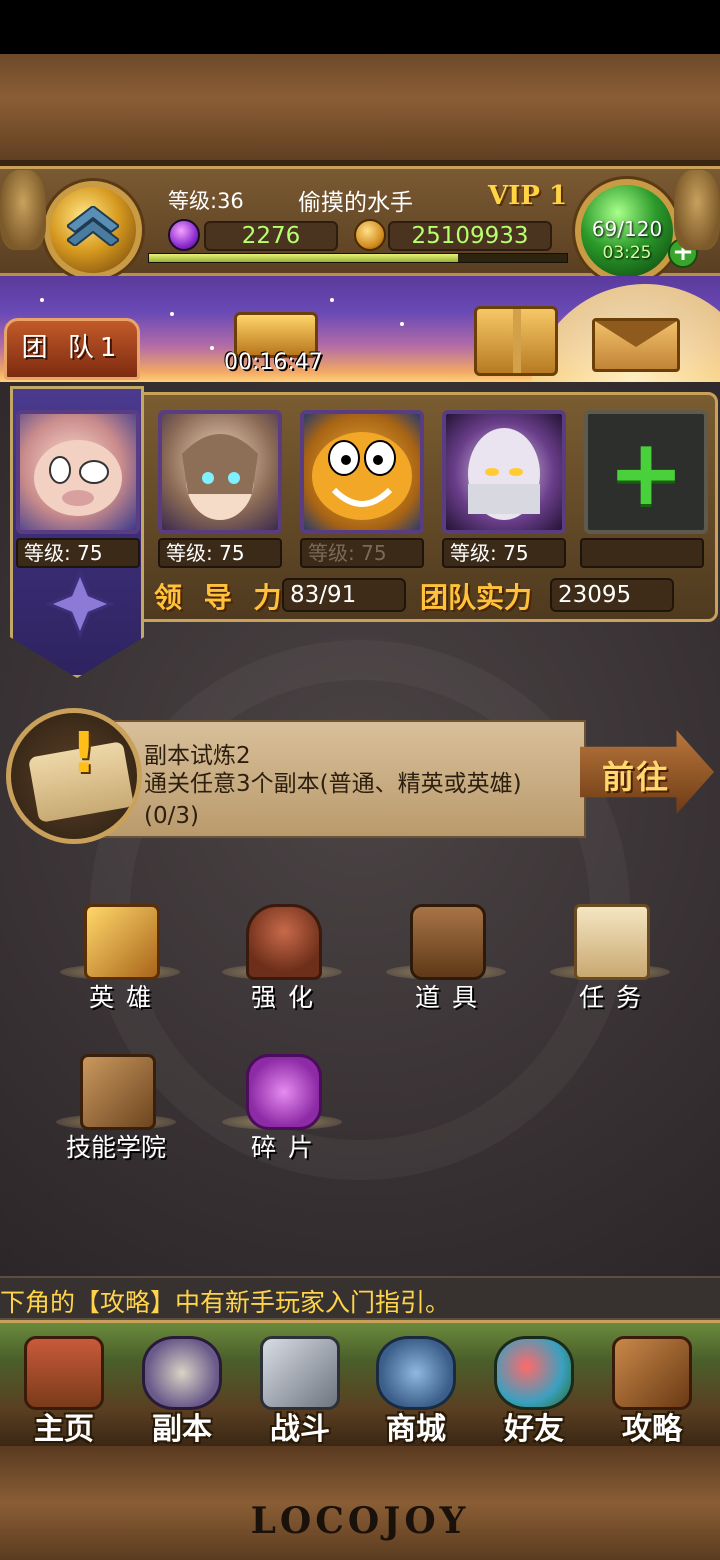 The image size is (720, 1560). I want to click on stamina-orb: 69/120 03:25, so click(627, 231).